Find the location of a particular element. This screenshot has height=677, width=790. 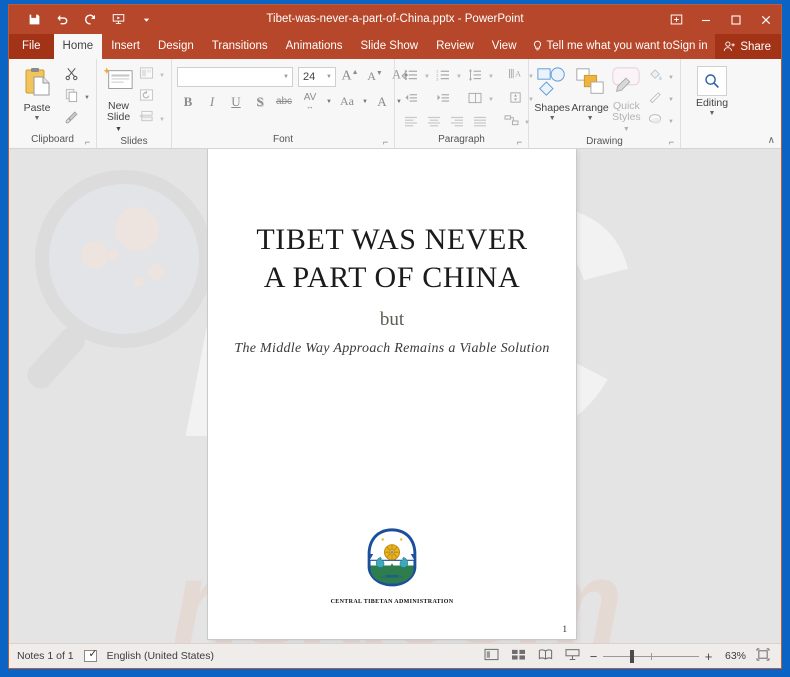

editing-dropdown-icon: ▼ is located at coordinates (712, 113).